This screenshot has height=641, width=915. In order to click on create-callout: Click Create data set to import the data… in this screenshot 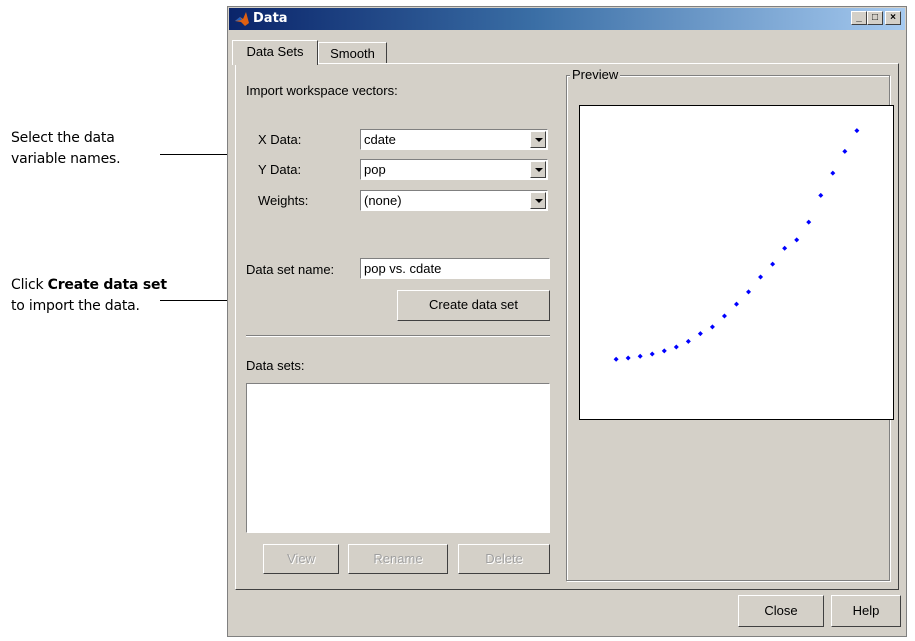, I will do `click(89, 296)`.